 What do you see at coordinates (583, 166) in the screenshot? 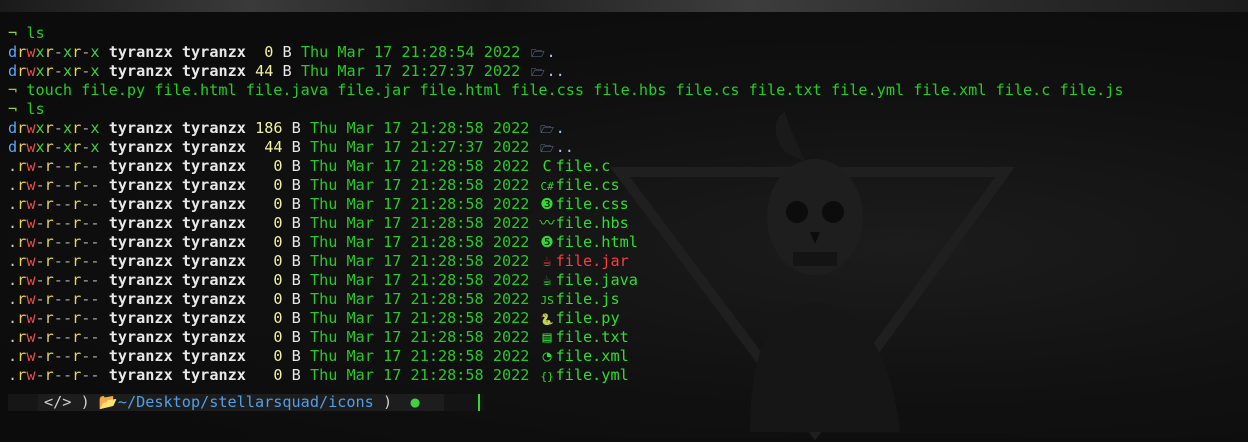
I see `file-name: file.c` at bounding box center [583, 166].